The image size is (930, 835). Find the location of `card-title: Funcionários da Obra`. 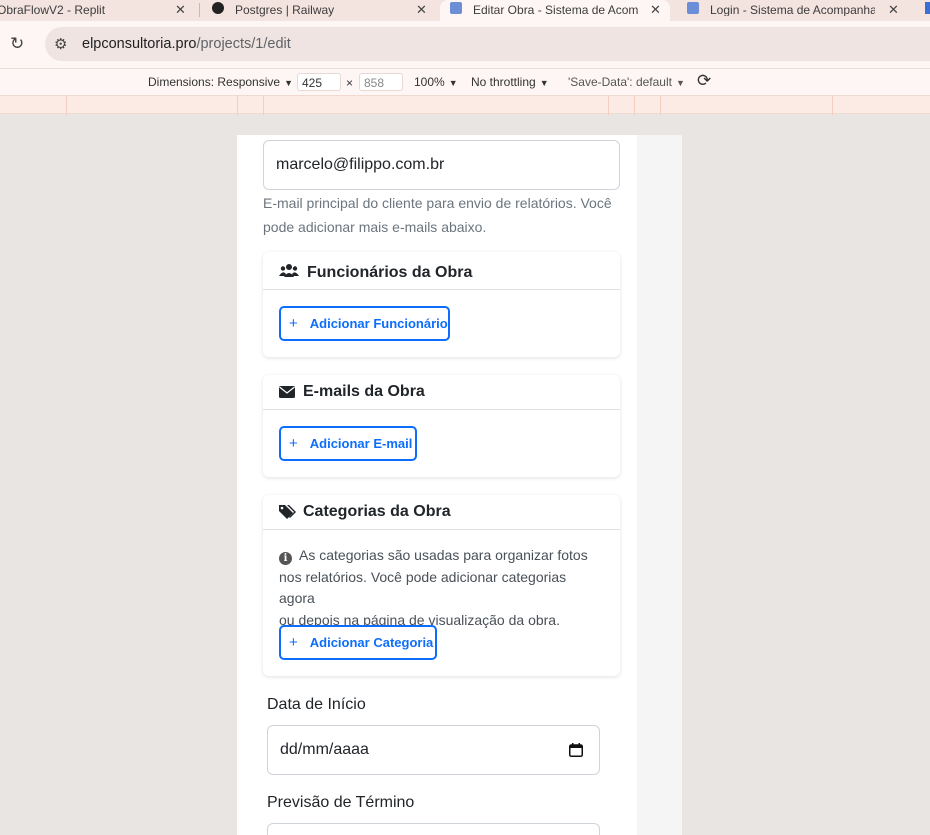

card-title: Funcionários da Obra is located at coordinates (390, 272).